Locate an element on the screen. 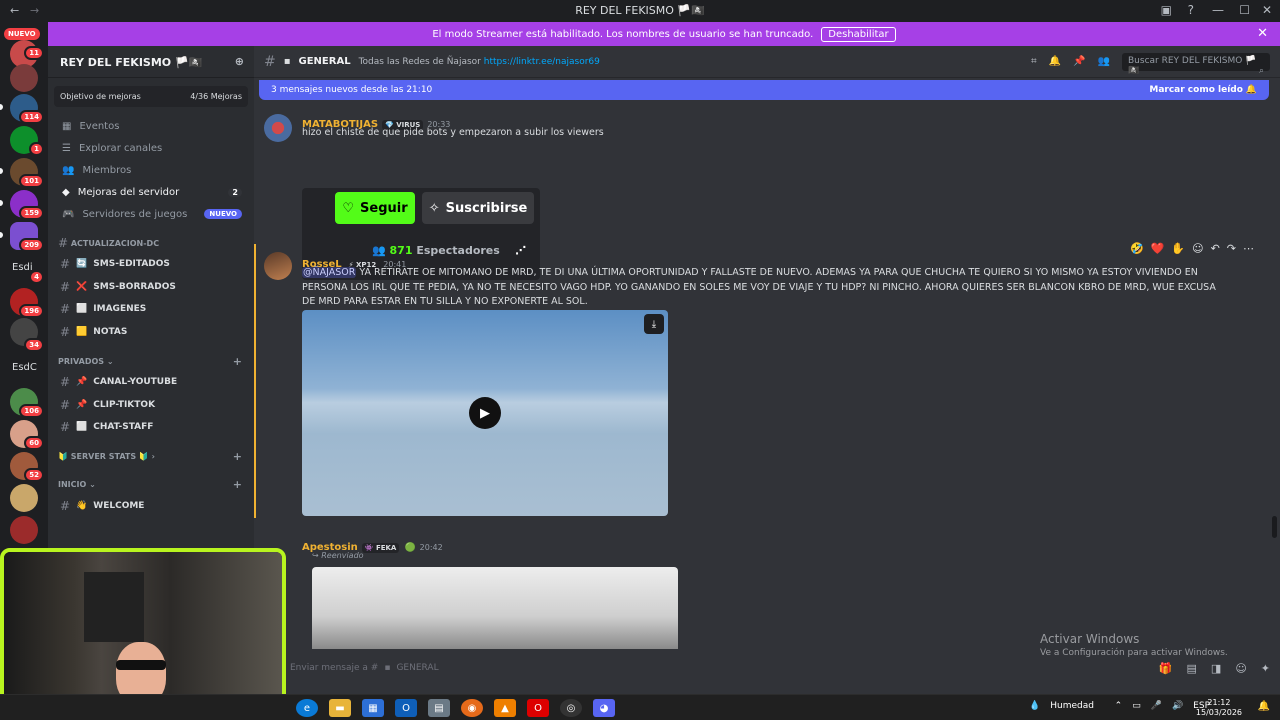 The image size is (1280, 720). laugh-emoji-icon: 🤣 is located at coordinates (1137, 248).